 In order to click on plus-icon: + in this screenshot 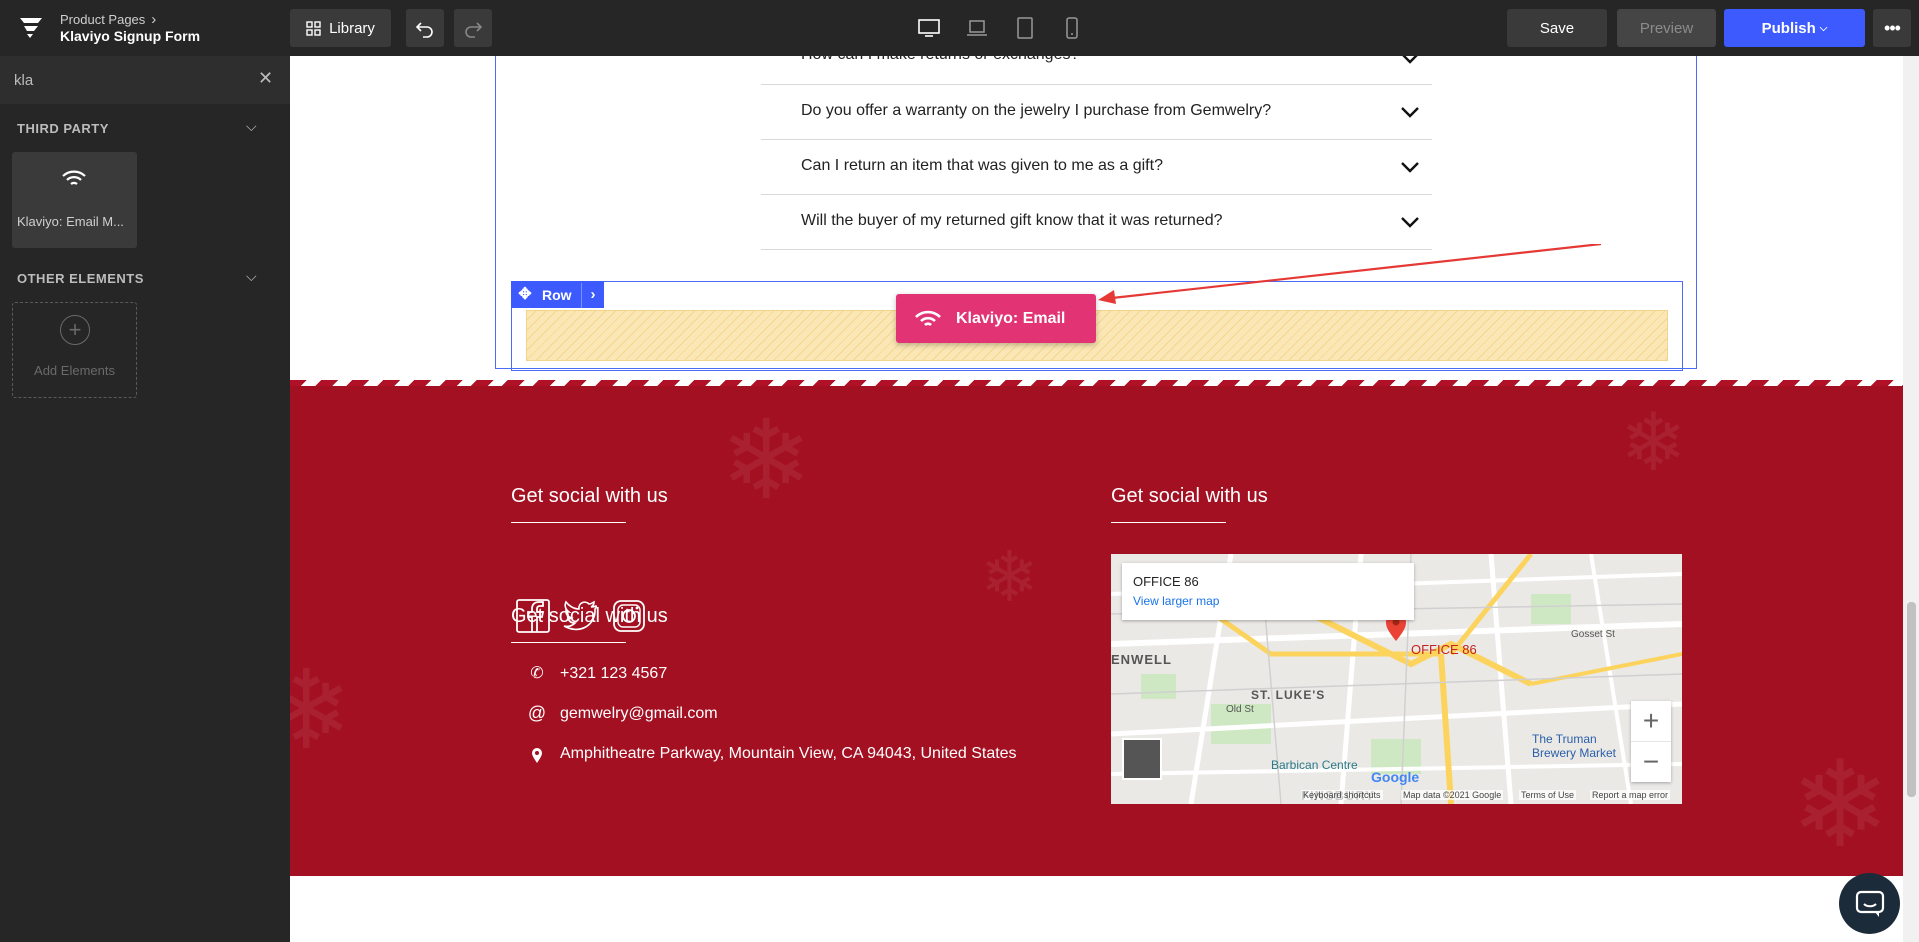, I will do `click(75, 330)`.